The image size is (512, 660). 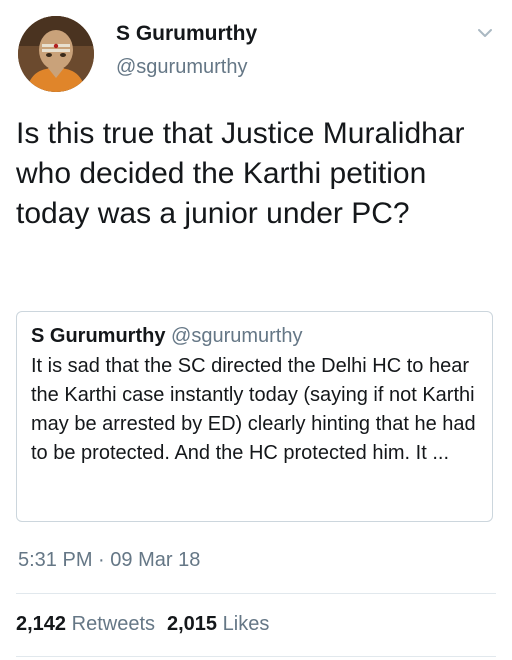 What do you see at coordinates (246, 624) in the screenshot?
I see `likes-label: Likes` at bounding box center [246, 624].